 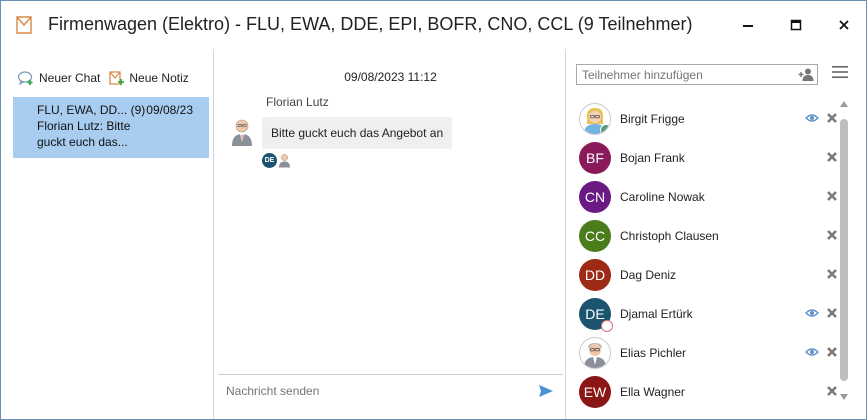 What do you see at coordinates (91, 110) in the screenshot?
I see `chat-item-title: FLU, EWA, DD... (9)` at bounding box center [91, 110].